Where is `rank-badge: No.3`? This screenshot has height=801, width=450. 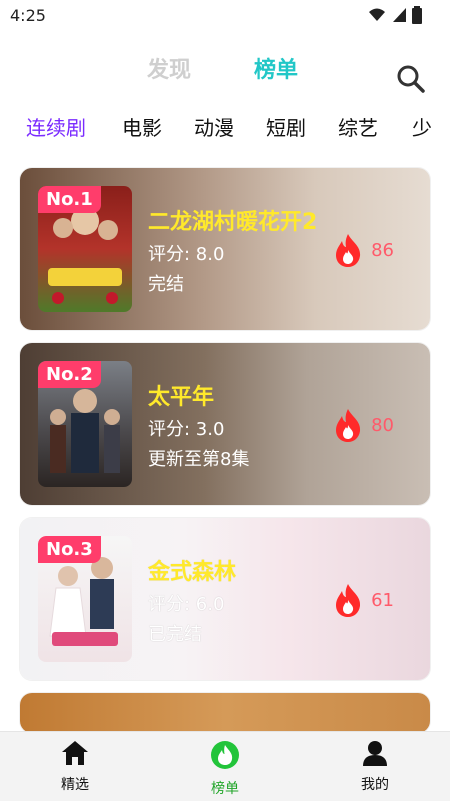 rank-badge: No.3 is located at coordinates (69, 549).